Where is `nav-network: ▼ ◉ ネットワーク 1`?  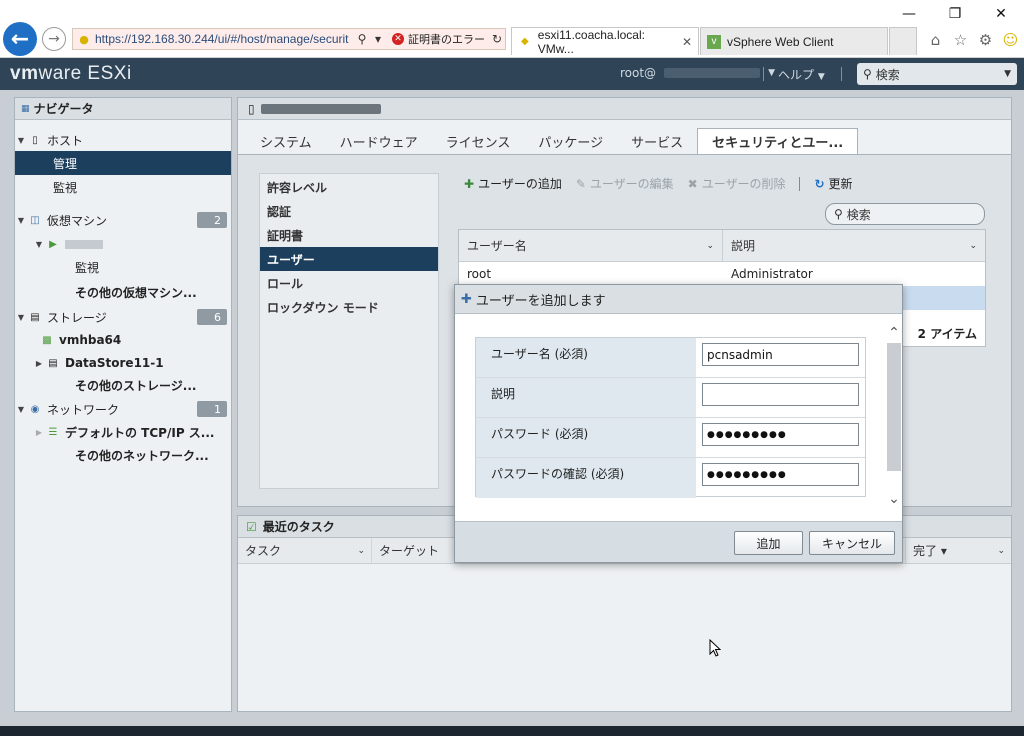
nav-network: ▼ ◉ ネットワーク 1 is located at coordinates (123, 409).